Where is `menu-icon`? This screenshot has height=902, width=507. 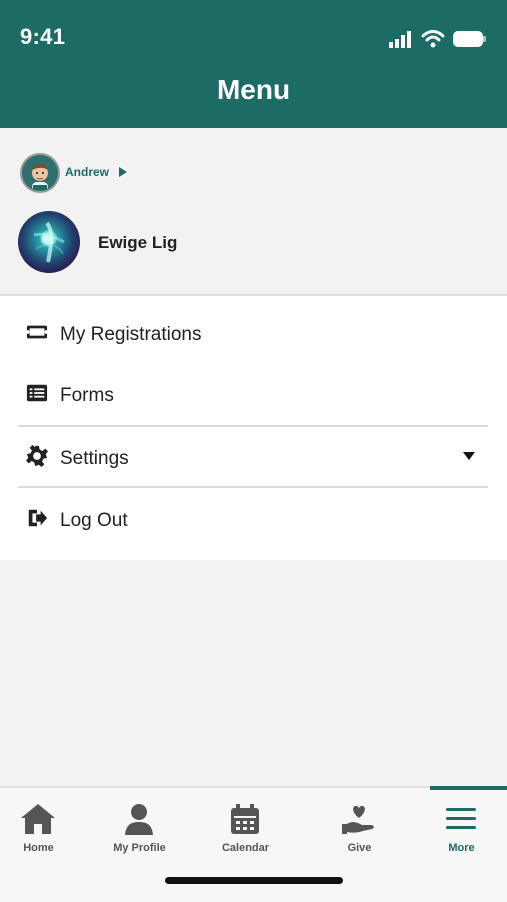
menu-icon is located at coordinates (461, 818).